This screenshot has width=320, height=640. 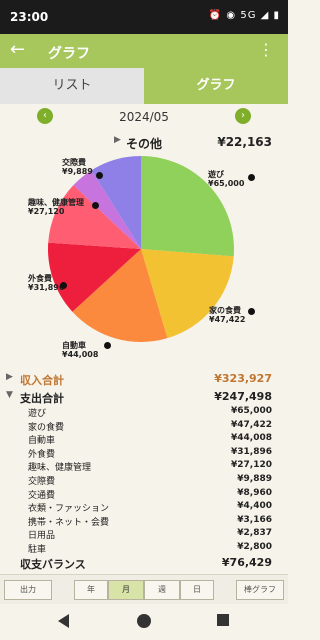 What do you see at coordinates (77, 167) in the screenshot?
I see `label-kousaihi: 交際費 ¥9,889` at bounding box center [77, 167].